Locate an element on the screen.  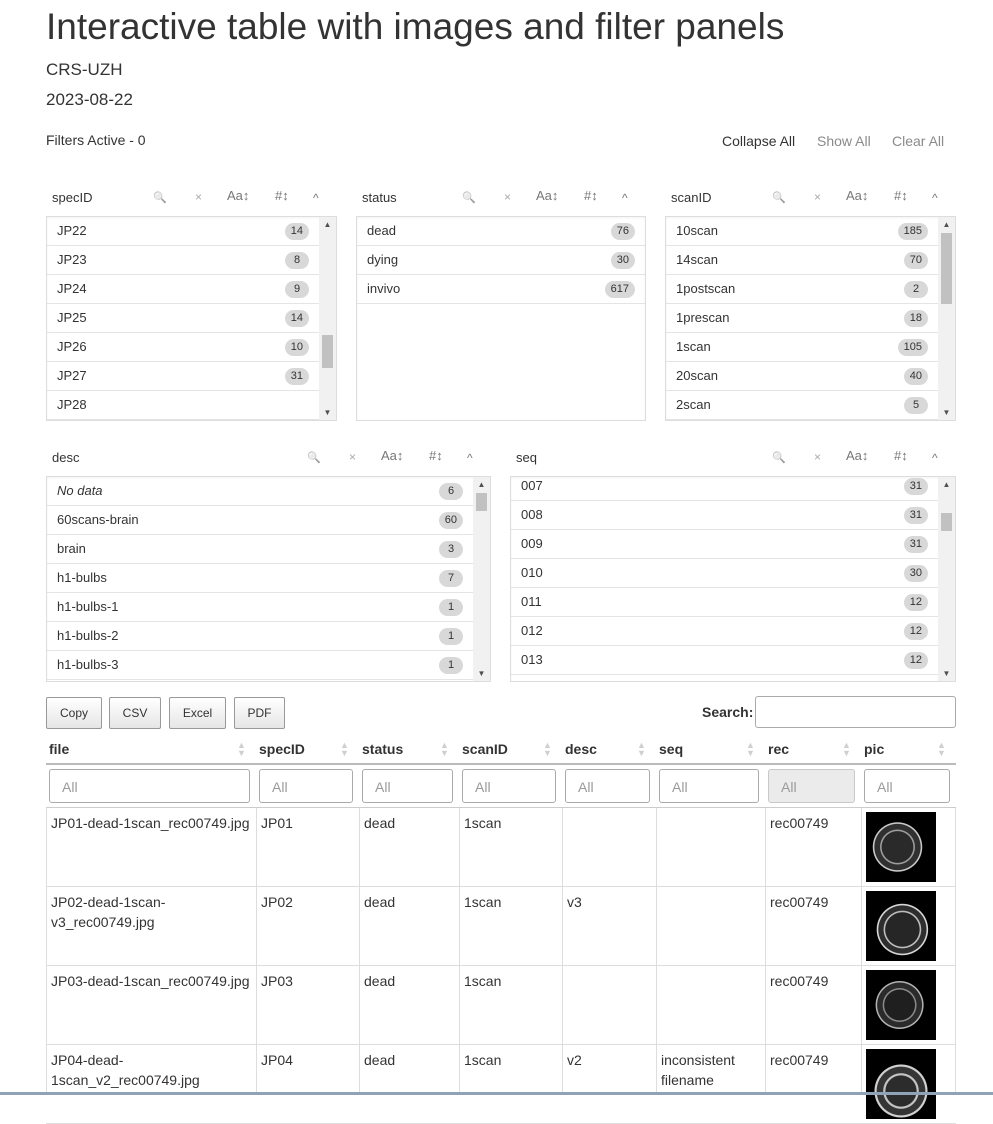
filter-option: 2scan 5 is located at coordinates (802, 405).